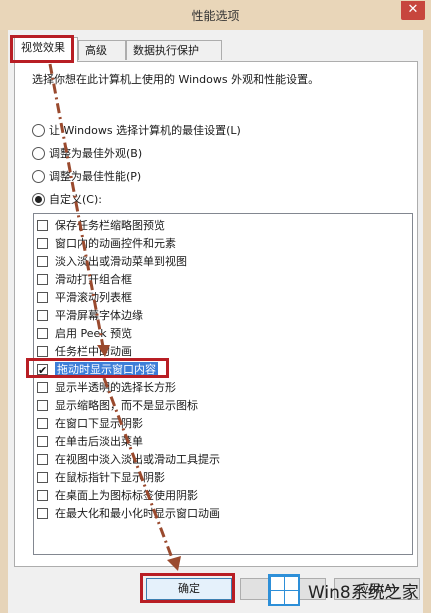 This screenshot has width=431, height=613. I want to click on description-text: 选择你想在此计算机上使用的 Windows 外观和性能设置。, so click(176, 79).